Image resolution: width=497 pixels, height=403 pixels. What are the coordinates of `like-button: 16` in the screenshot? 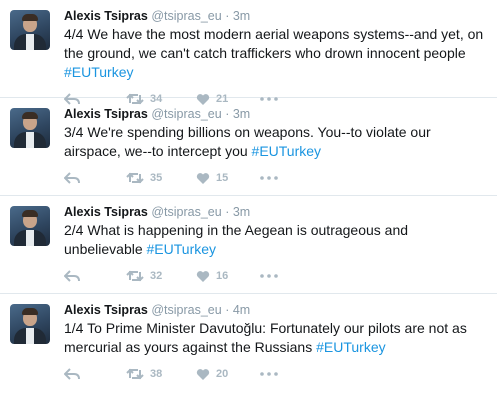 It's located at (228, 276).